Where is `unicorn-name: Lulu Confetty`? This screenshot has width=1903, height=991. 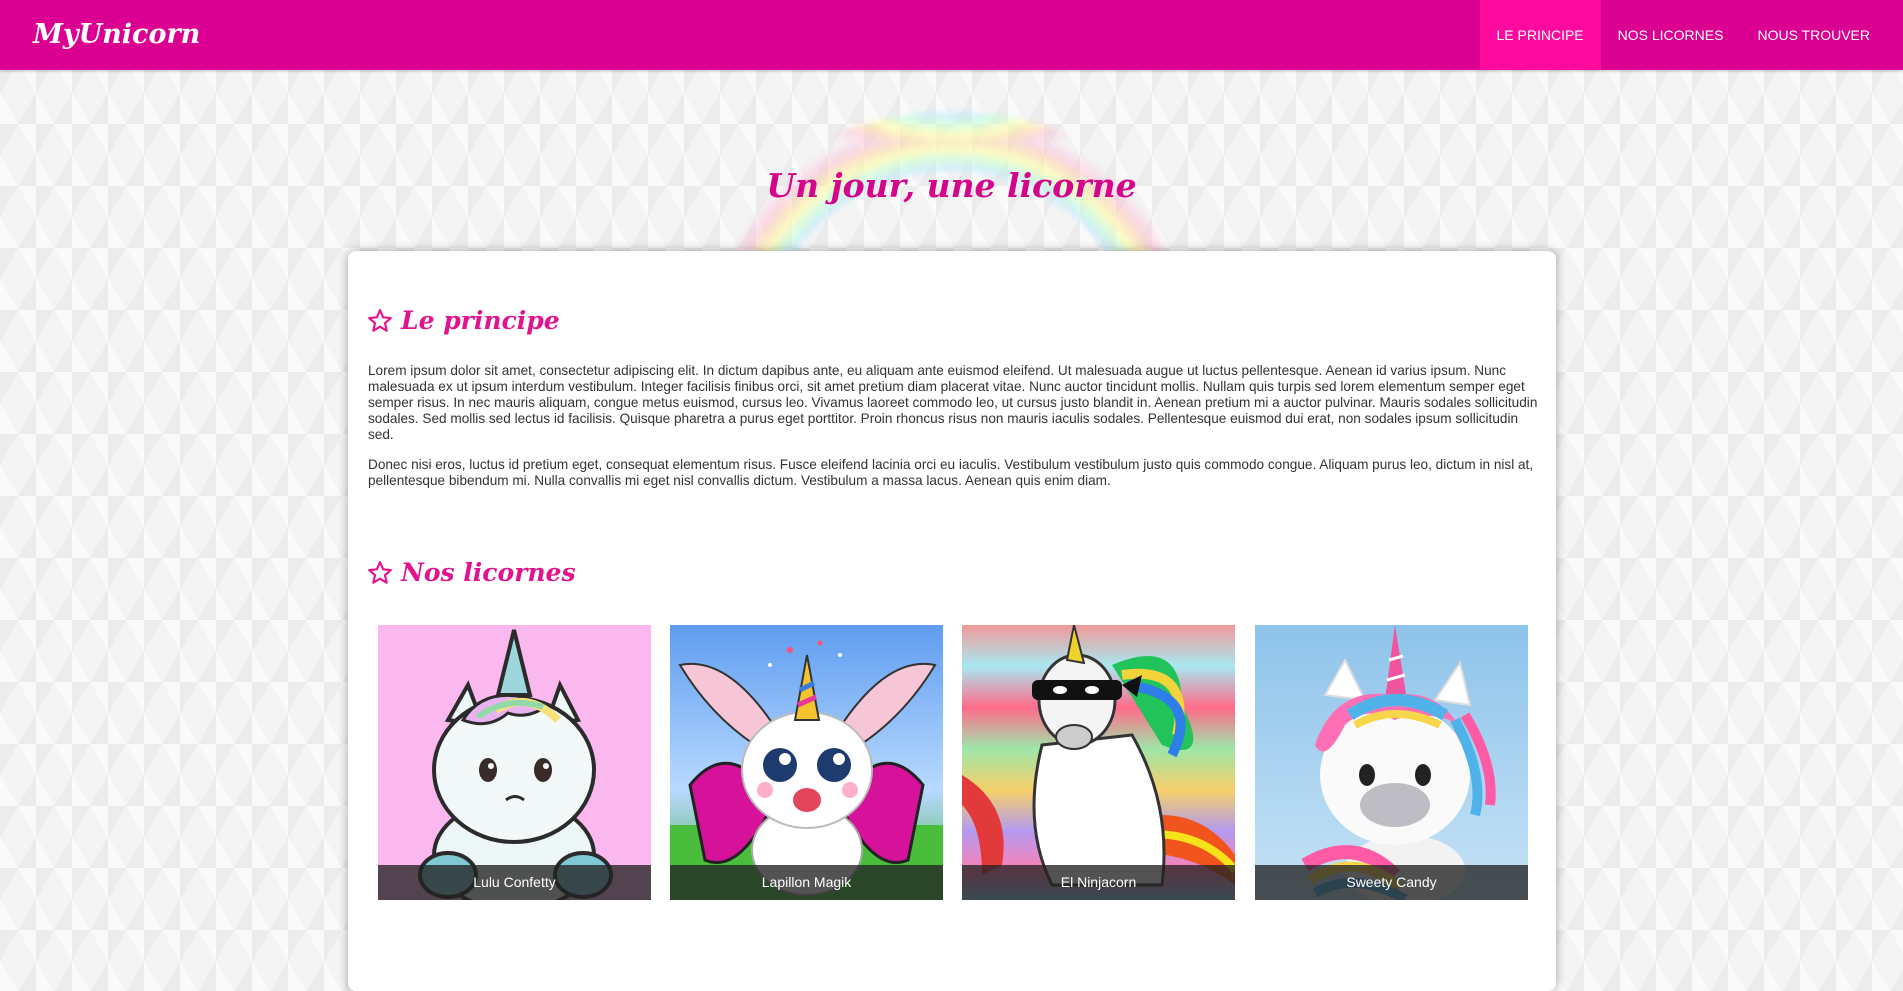
unicorn-name: Lulu Confetty is located at coordinates (514, 882).